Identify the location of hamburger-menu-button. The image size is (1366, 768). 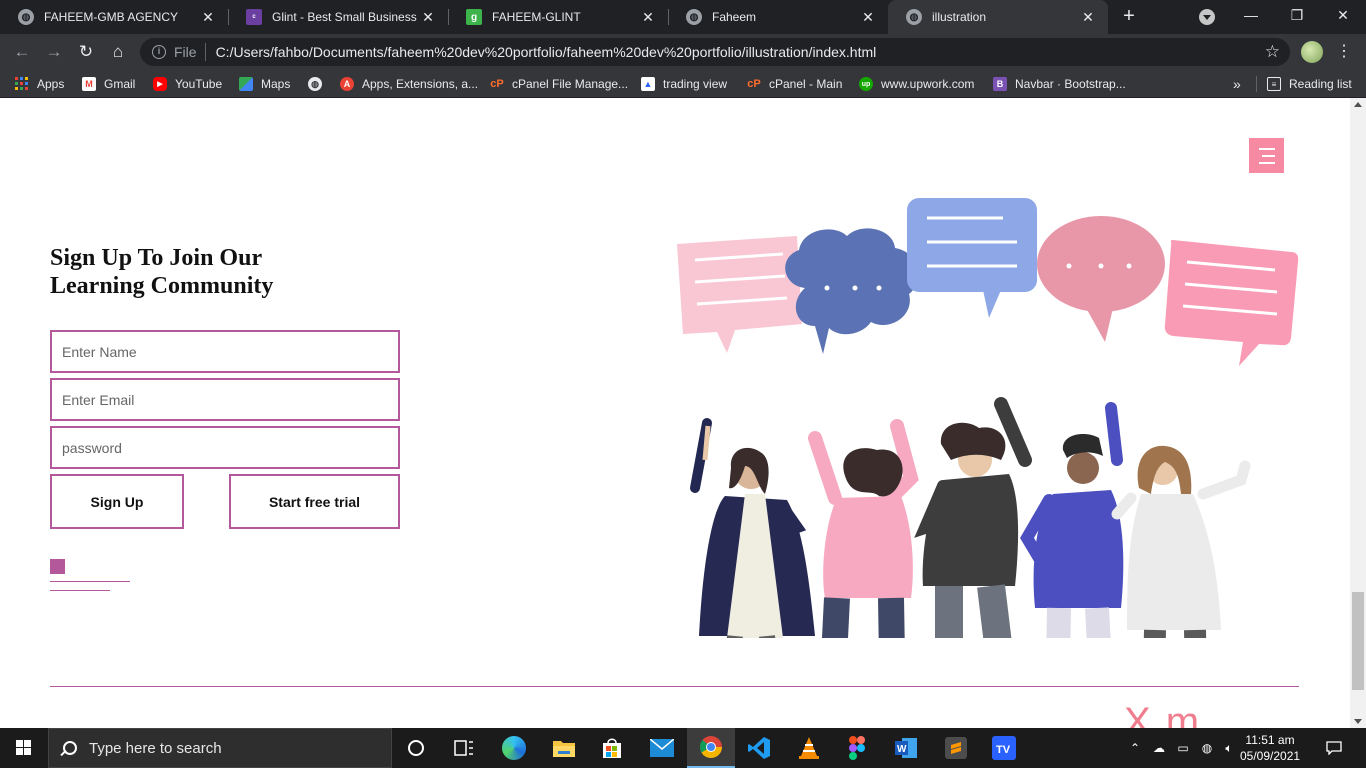
(1266, 155).